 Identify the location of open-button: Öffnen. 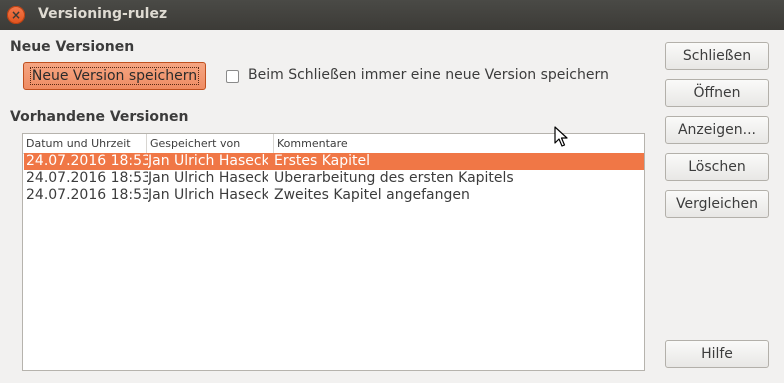
(717, 93).